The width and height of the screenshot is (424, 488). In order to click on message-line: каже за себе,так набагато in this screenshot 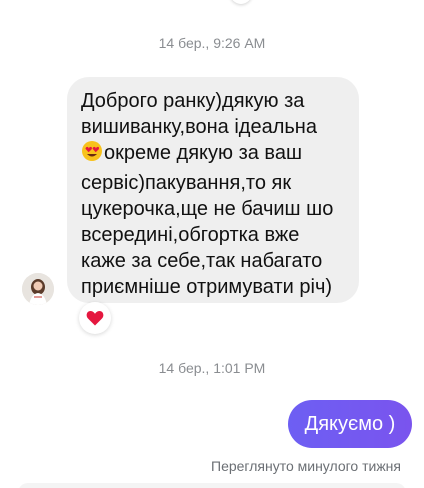, I will do `click(202, 261)`.